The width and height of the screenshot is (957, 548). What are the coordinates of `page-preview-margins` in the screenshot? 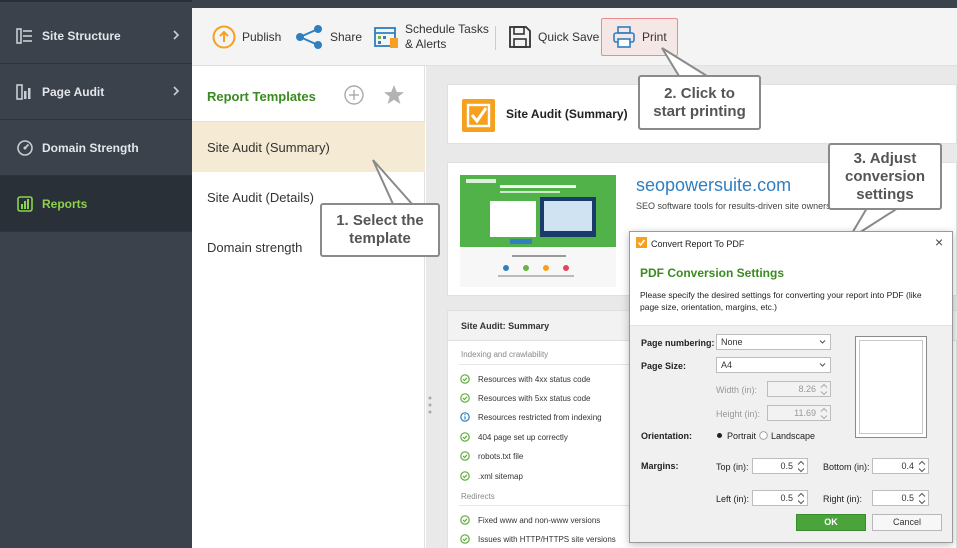 It's located at (891, 387).